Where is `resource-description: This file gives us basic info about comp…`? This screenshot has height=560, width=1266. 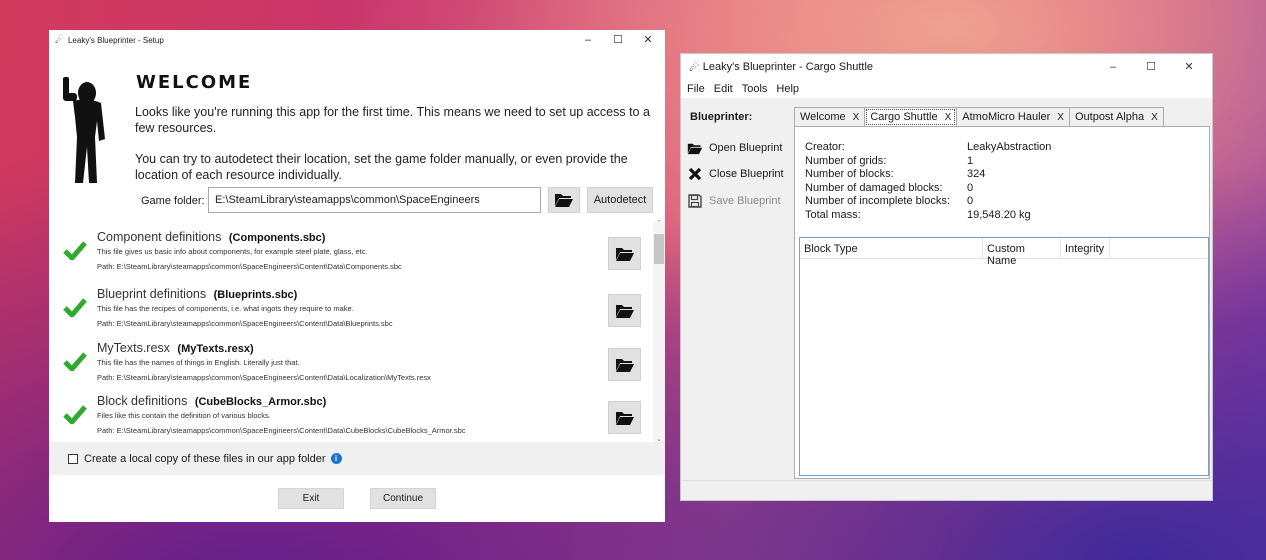
resource-description: This file gives us basic info about comp… is located at coordinates (232, 251).